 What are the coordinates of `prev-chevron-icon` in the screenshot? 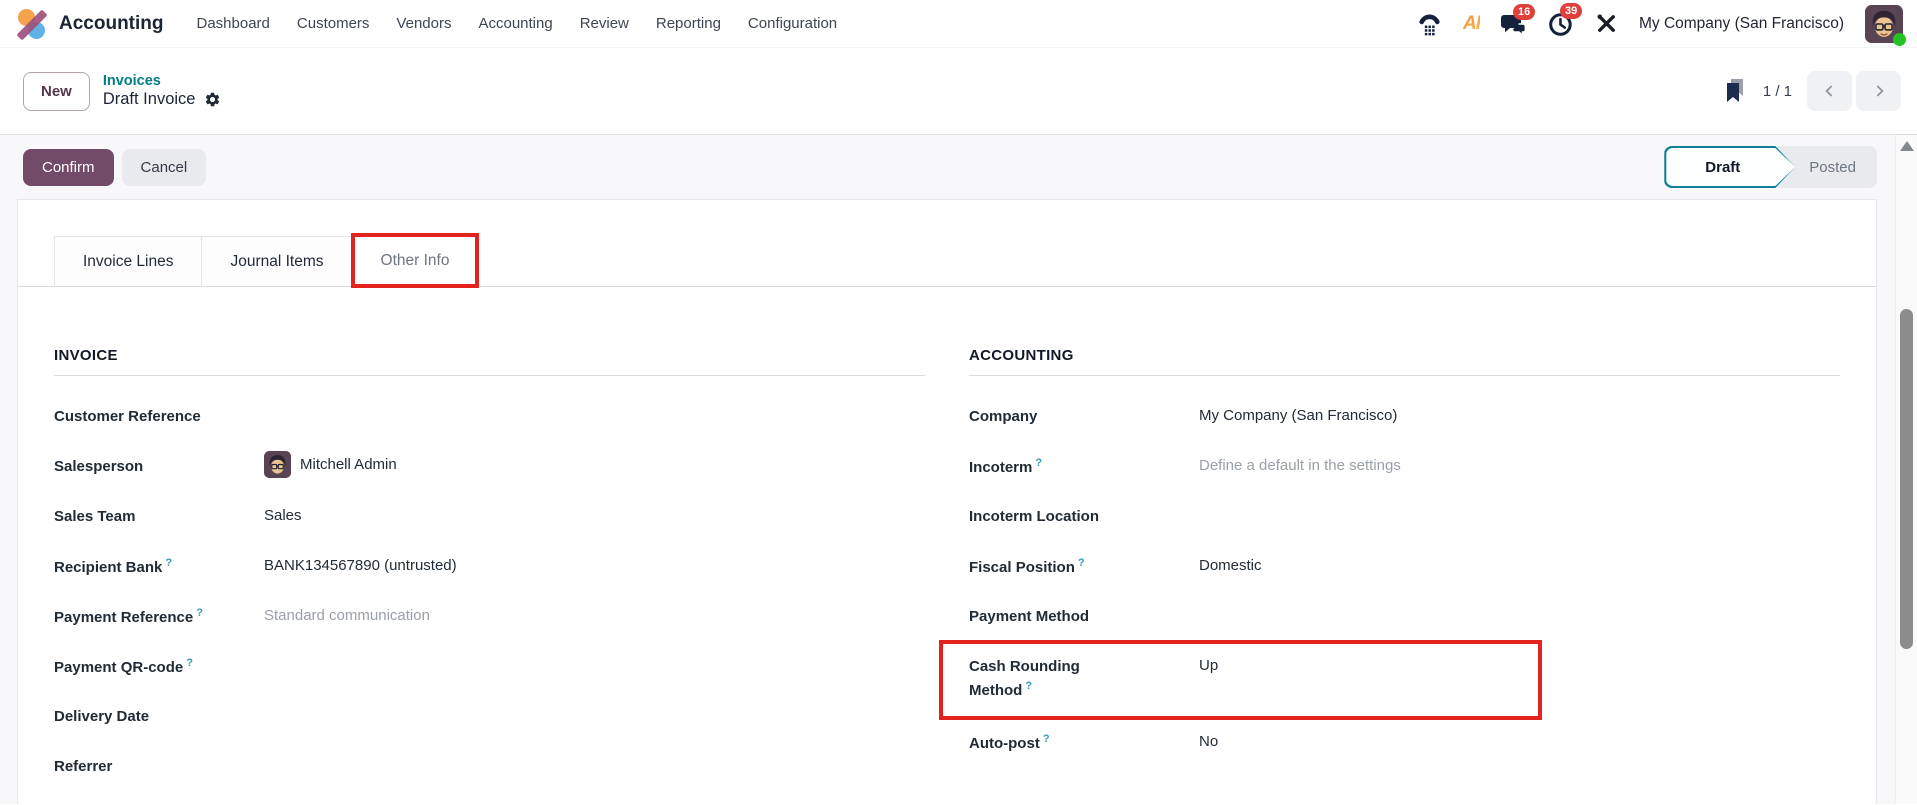 It's located at (1828, 91).